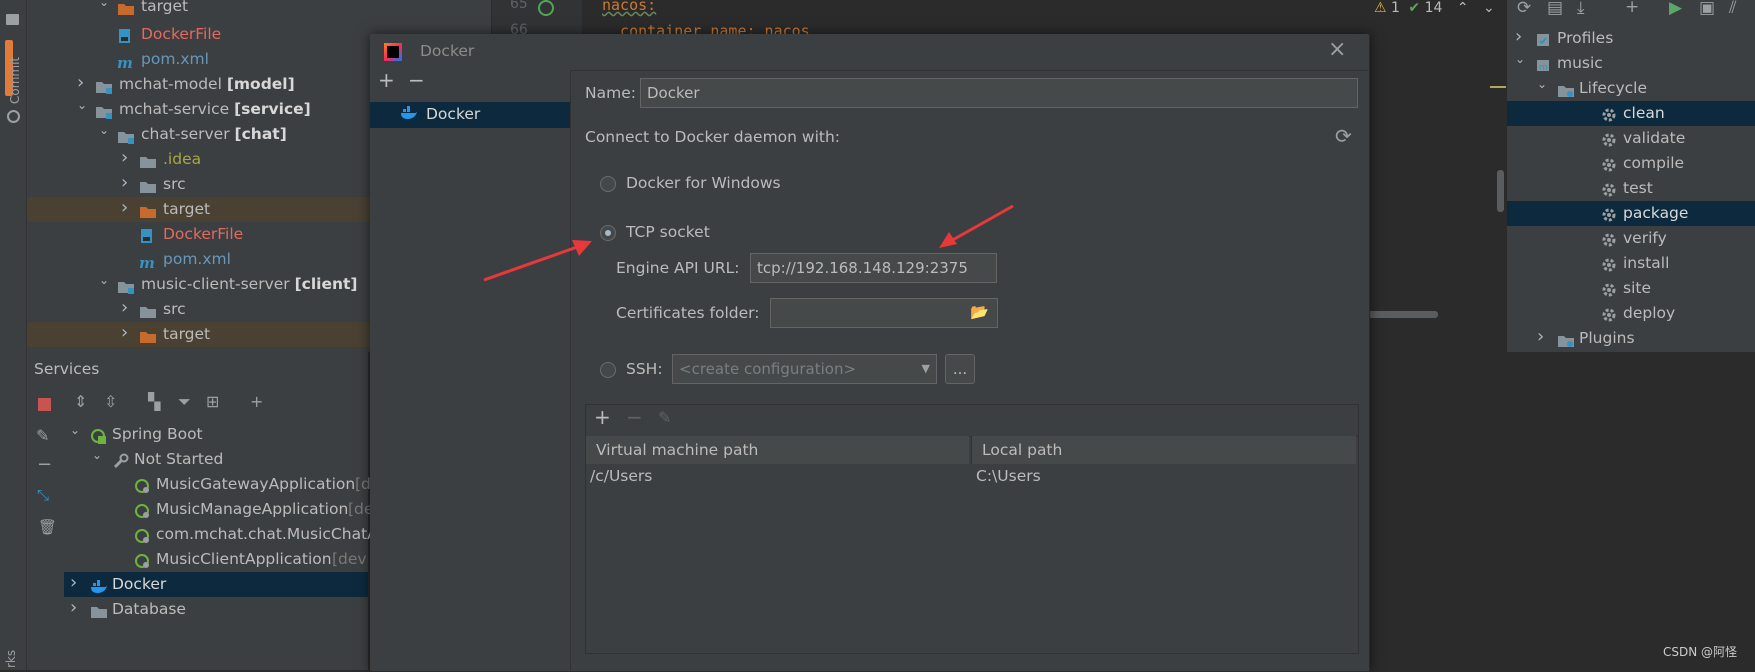 Image resolution: width=1755 pixels, height=672 pixels. What do you see at coordinates (608, 184) in the screenshot?
I see `radio-docker-for-windows` at bounding box center [608, 184].